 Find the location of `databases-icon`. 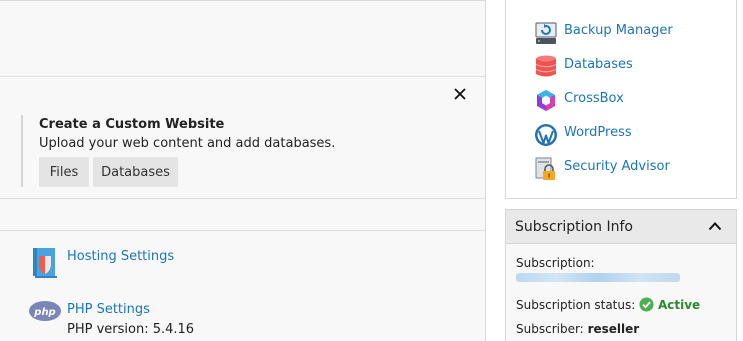

databases-icon is located at coordinates (546, 66).